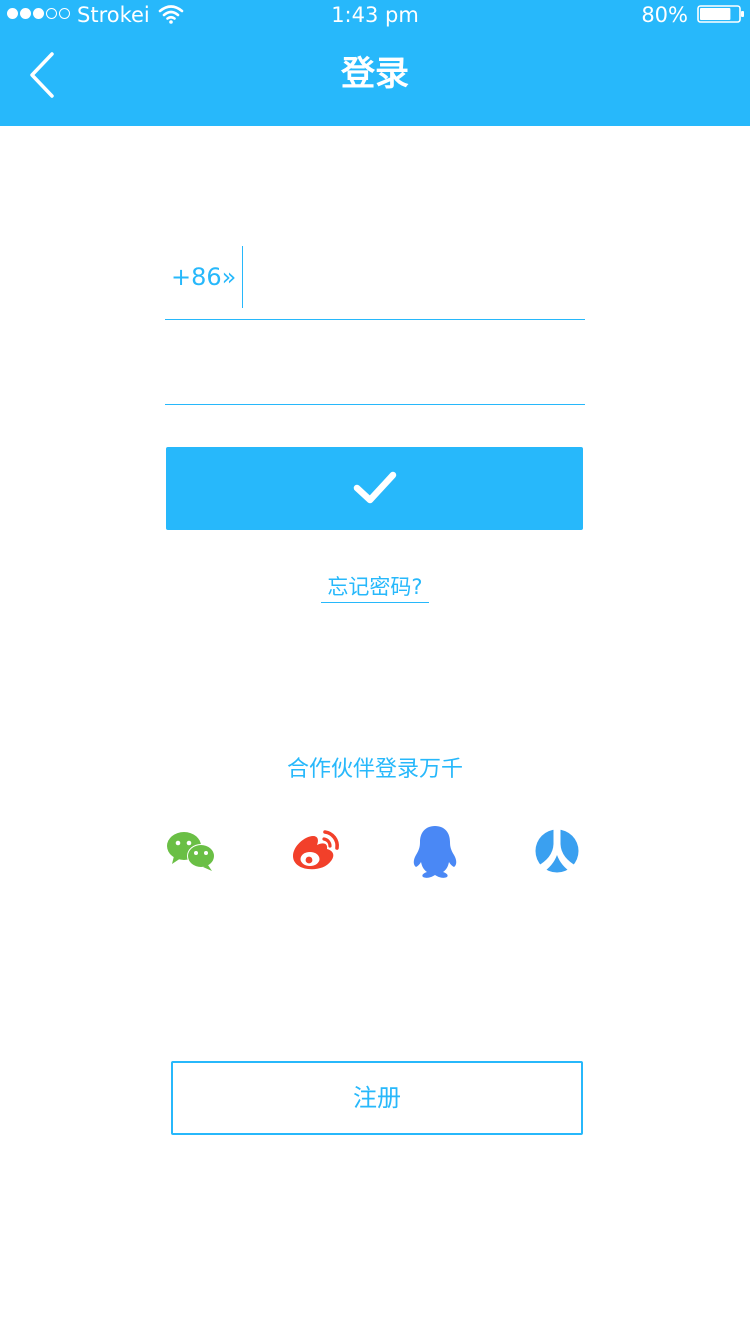  What do you see at coordinates (203, 277) in the screenshot?
I see `country-code-selector: +86»` at bounding box center [203, 277].